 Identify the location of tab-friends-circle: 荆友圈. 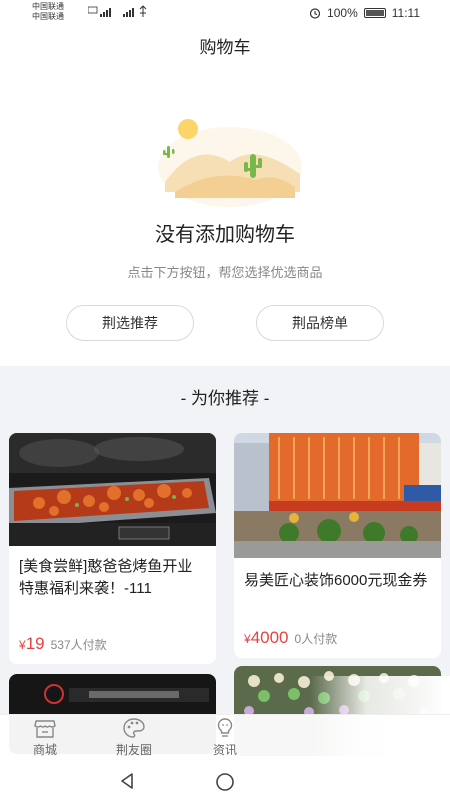
(134, 737).